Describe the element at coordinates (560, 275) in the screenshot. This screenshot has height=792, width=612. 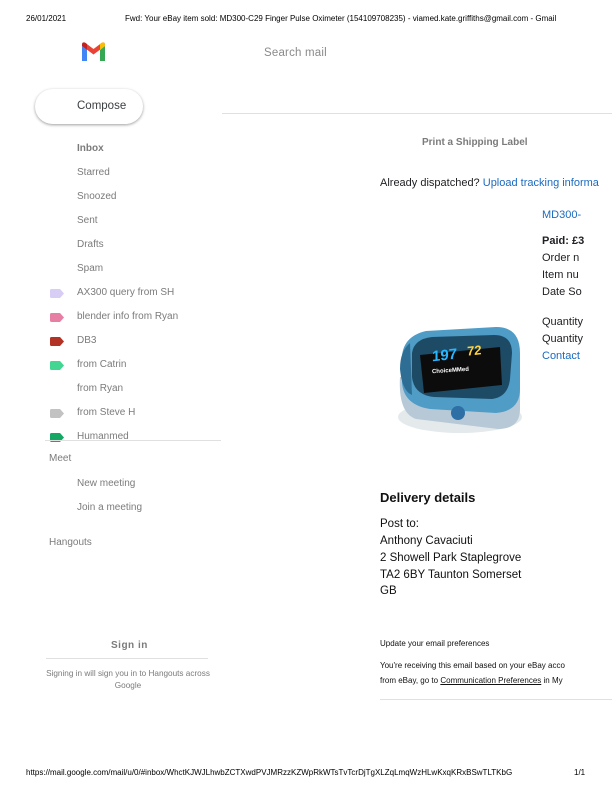
I see `item-number: Item nu` at that location.